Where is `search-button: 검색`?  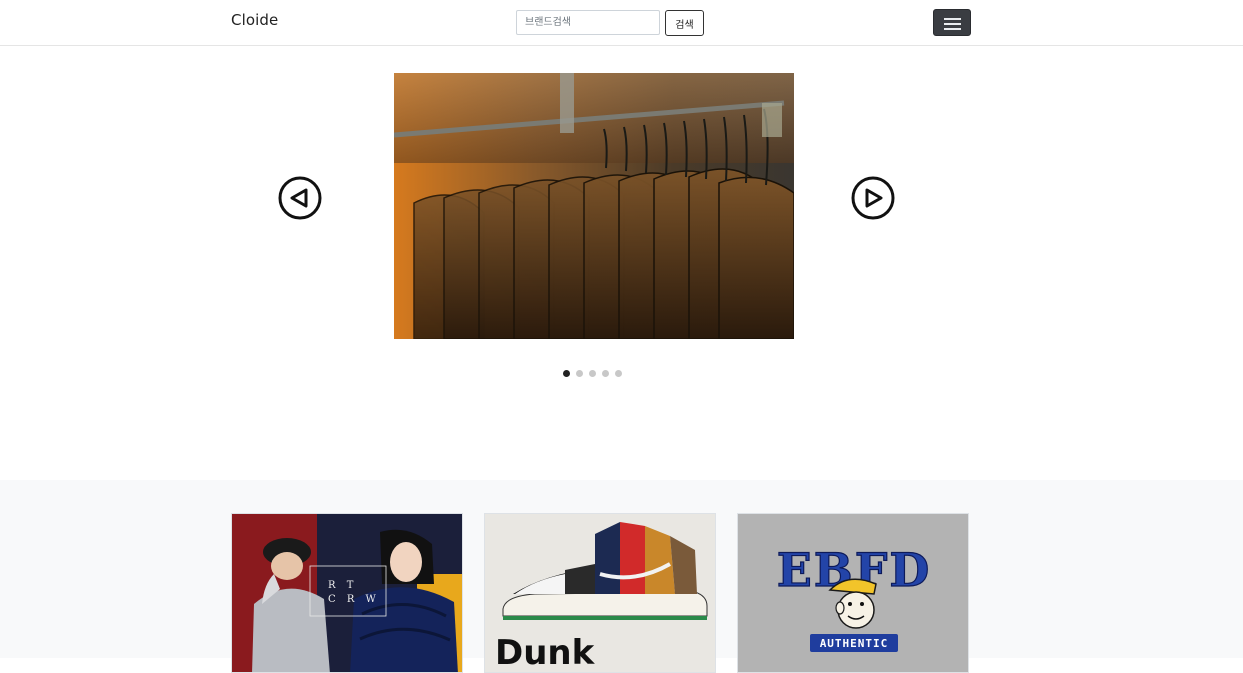
search-button: 검색 is located at coordinates (684, 23).